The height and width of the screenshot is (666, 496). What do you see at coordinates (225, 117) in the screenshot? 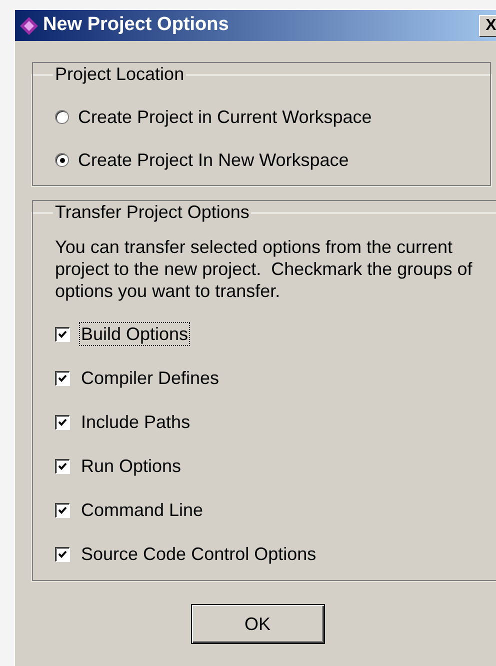
I see `radio-label: Create Project in Current Workspace` at bounding box center [225, 117].